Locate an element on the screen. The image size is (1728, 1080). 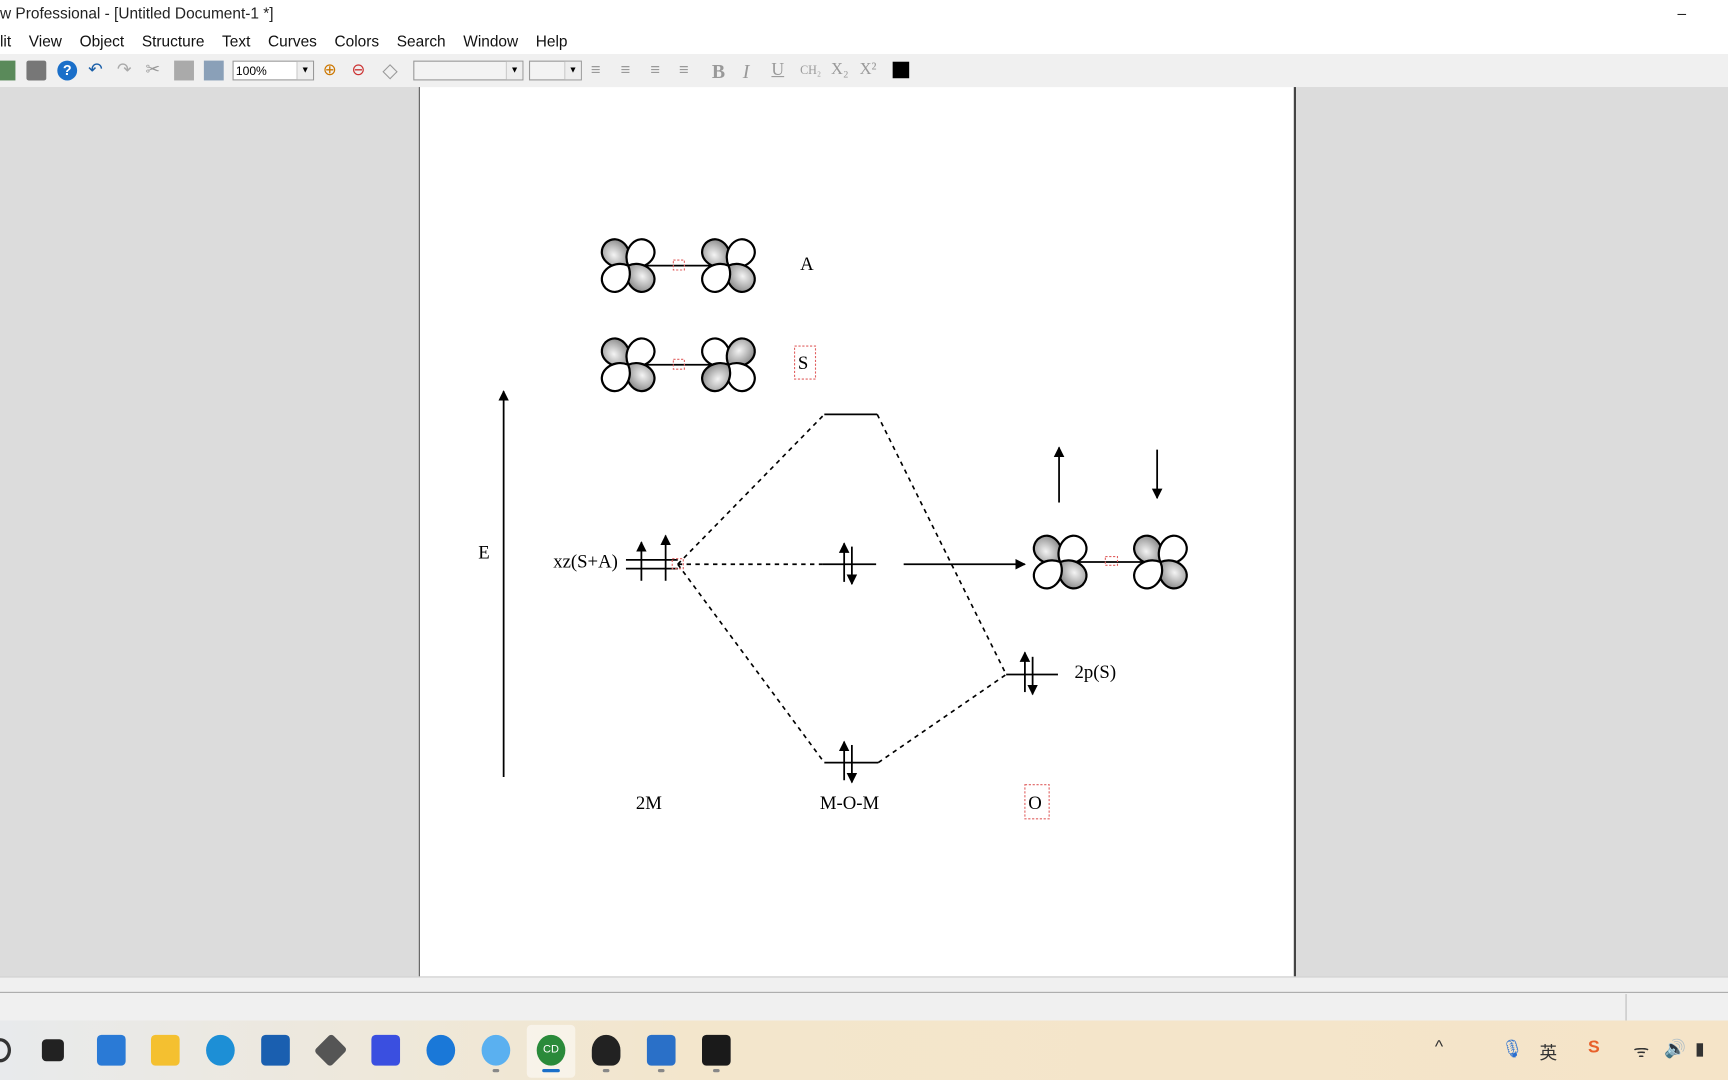
file-explorer-icon is located at coordinates (165, 1050).